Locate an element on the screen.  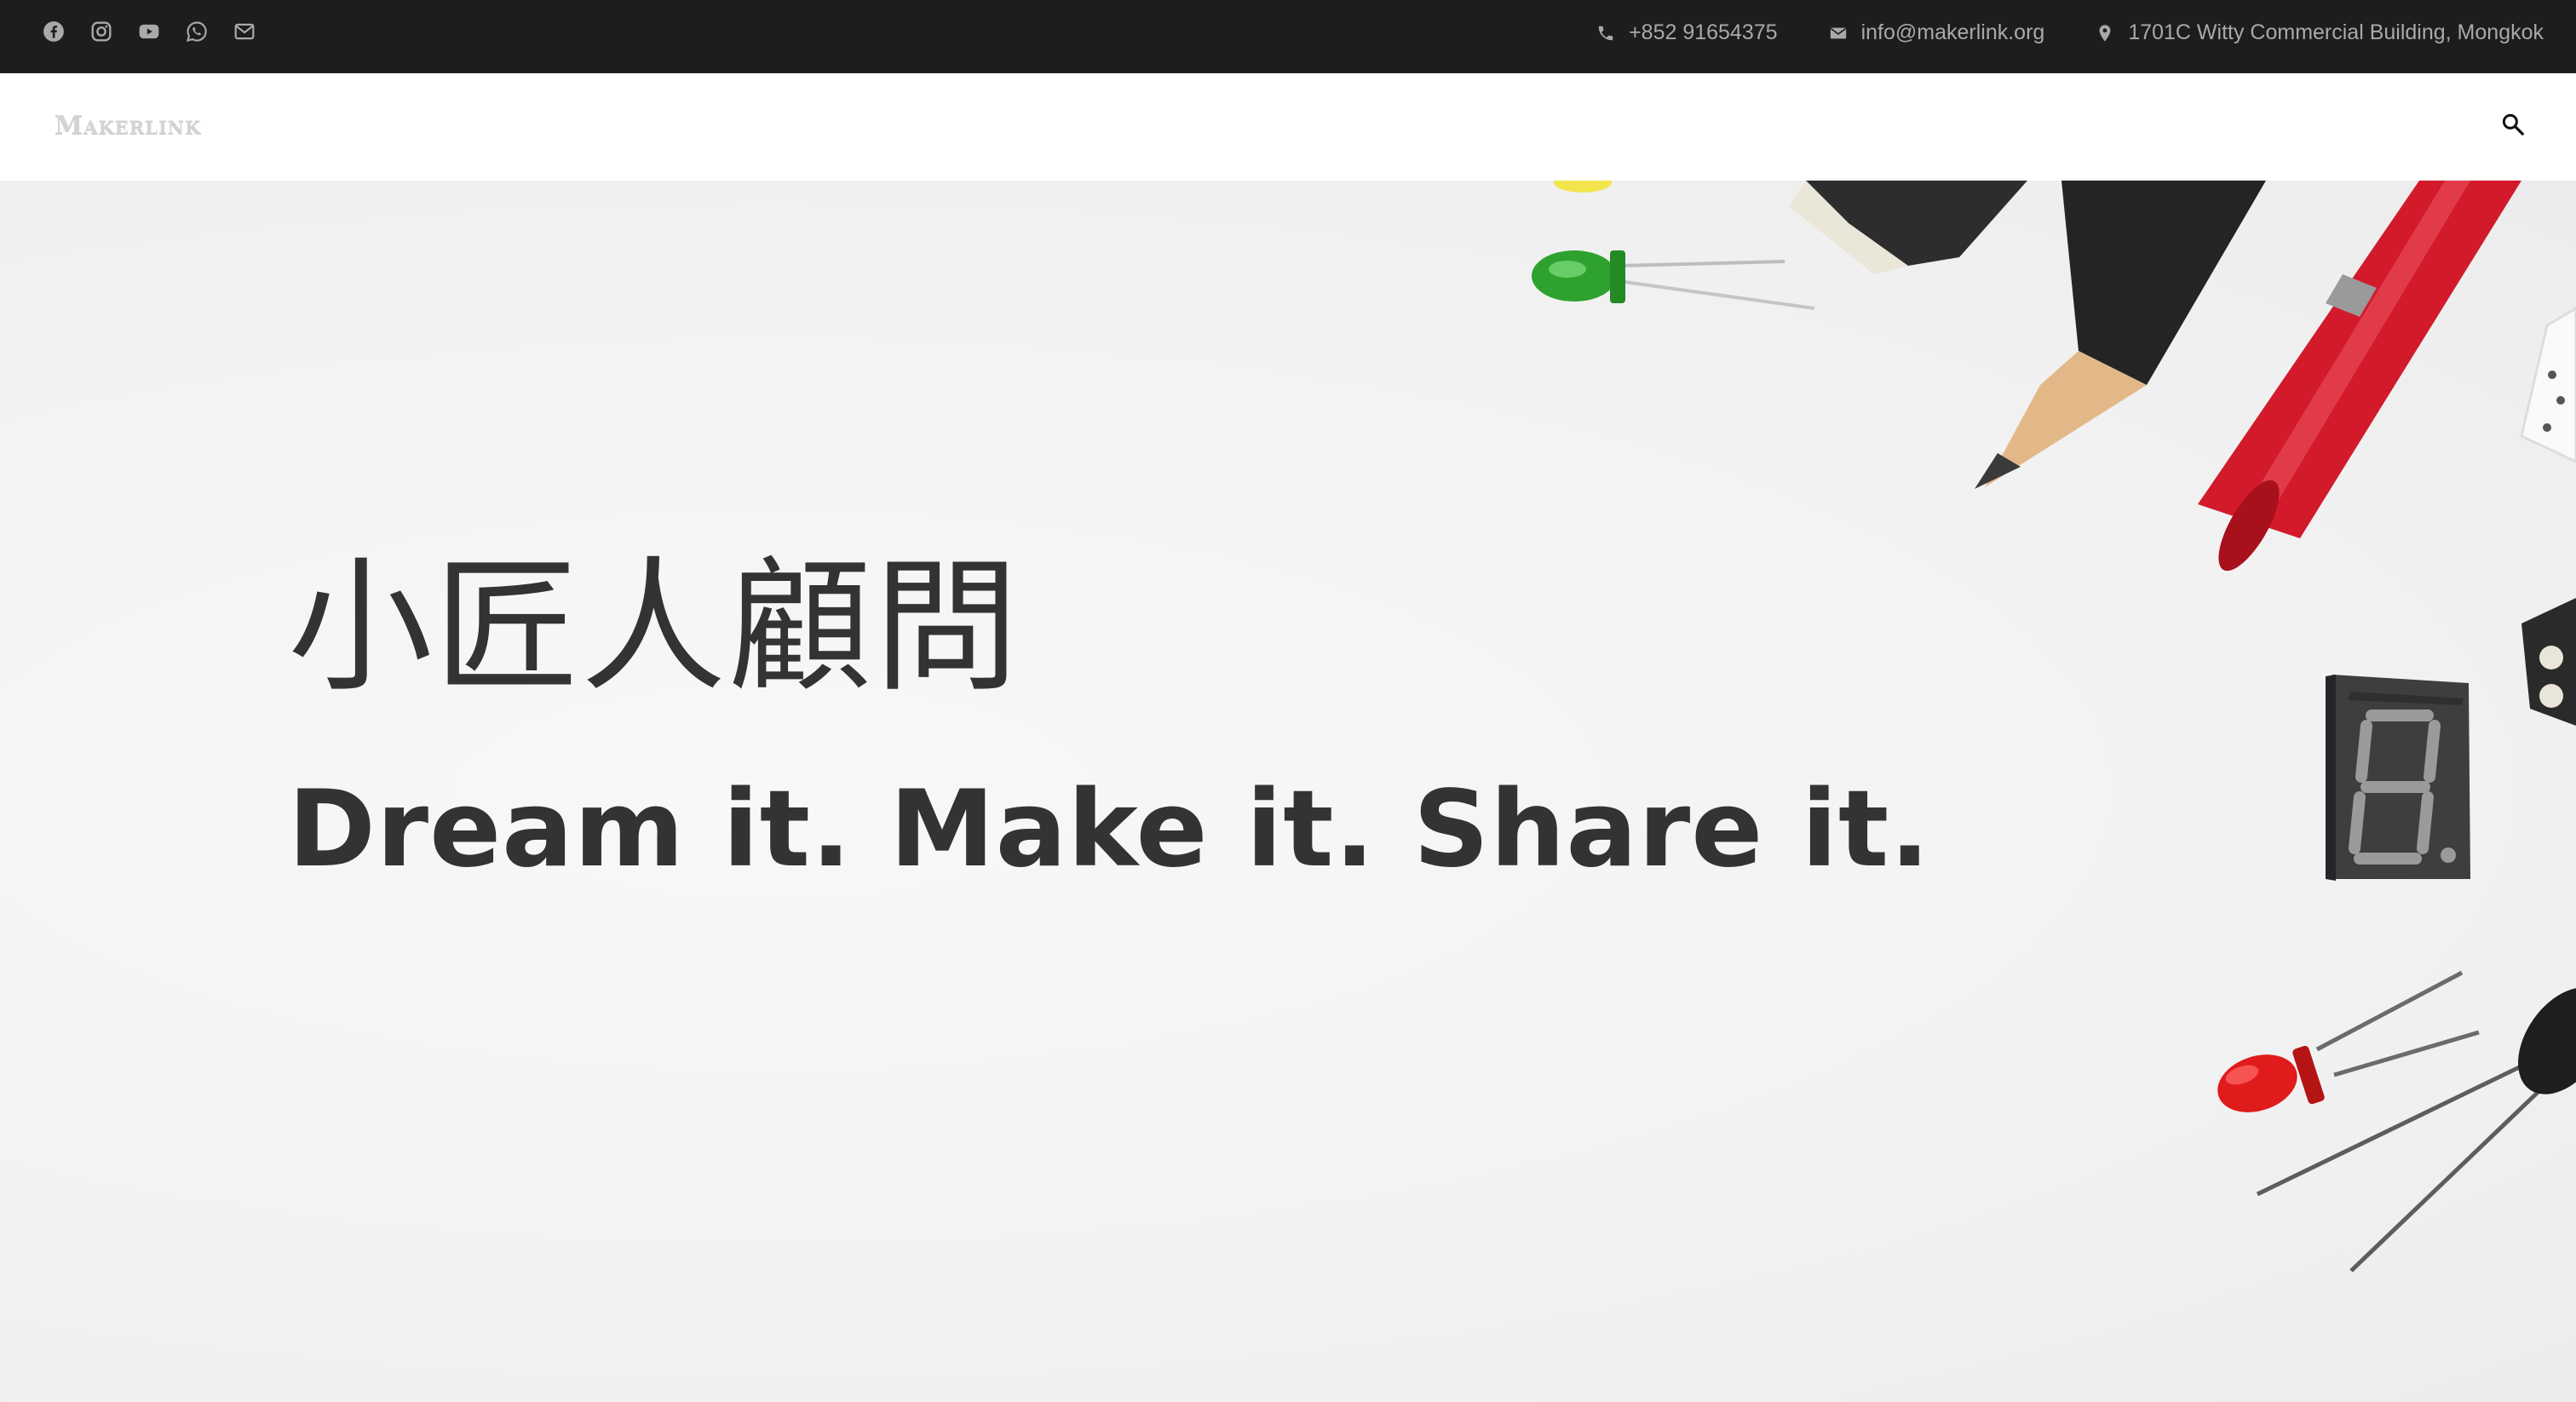
map-pin-icon is located at coordinates (2105, 33).